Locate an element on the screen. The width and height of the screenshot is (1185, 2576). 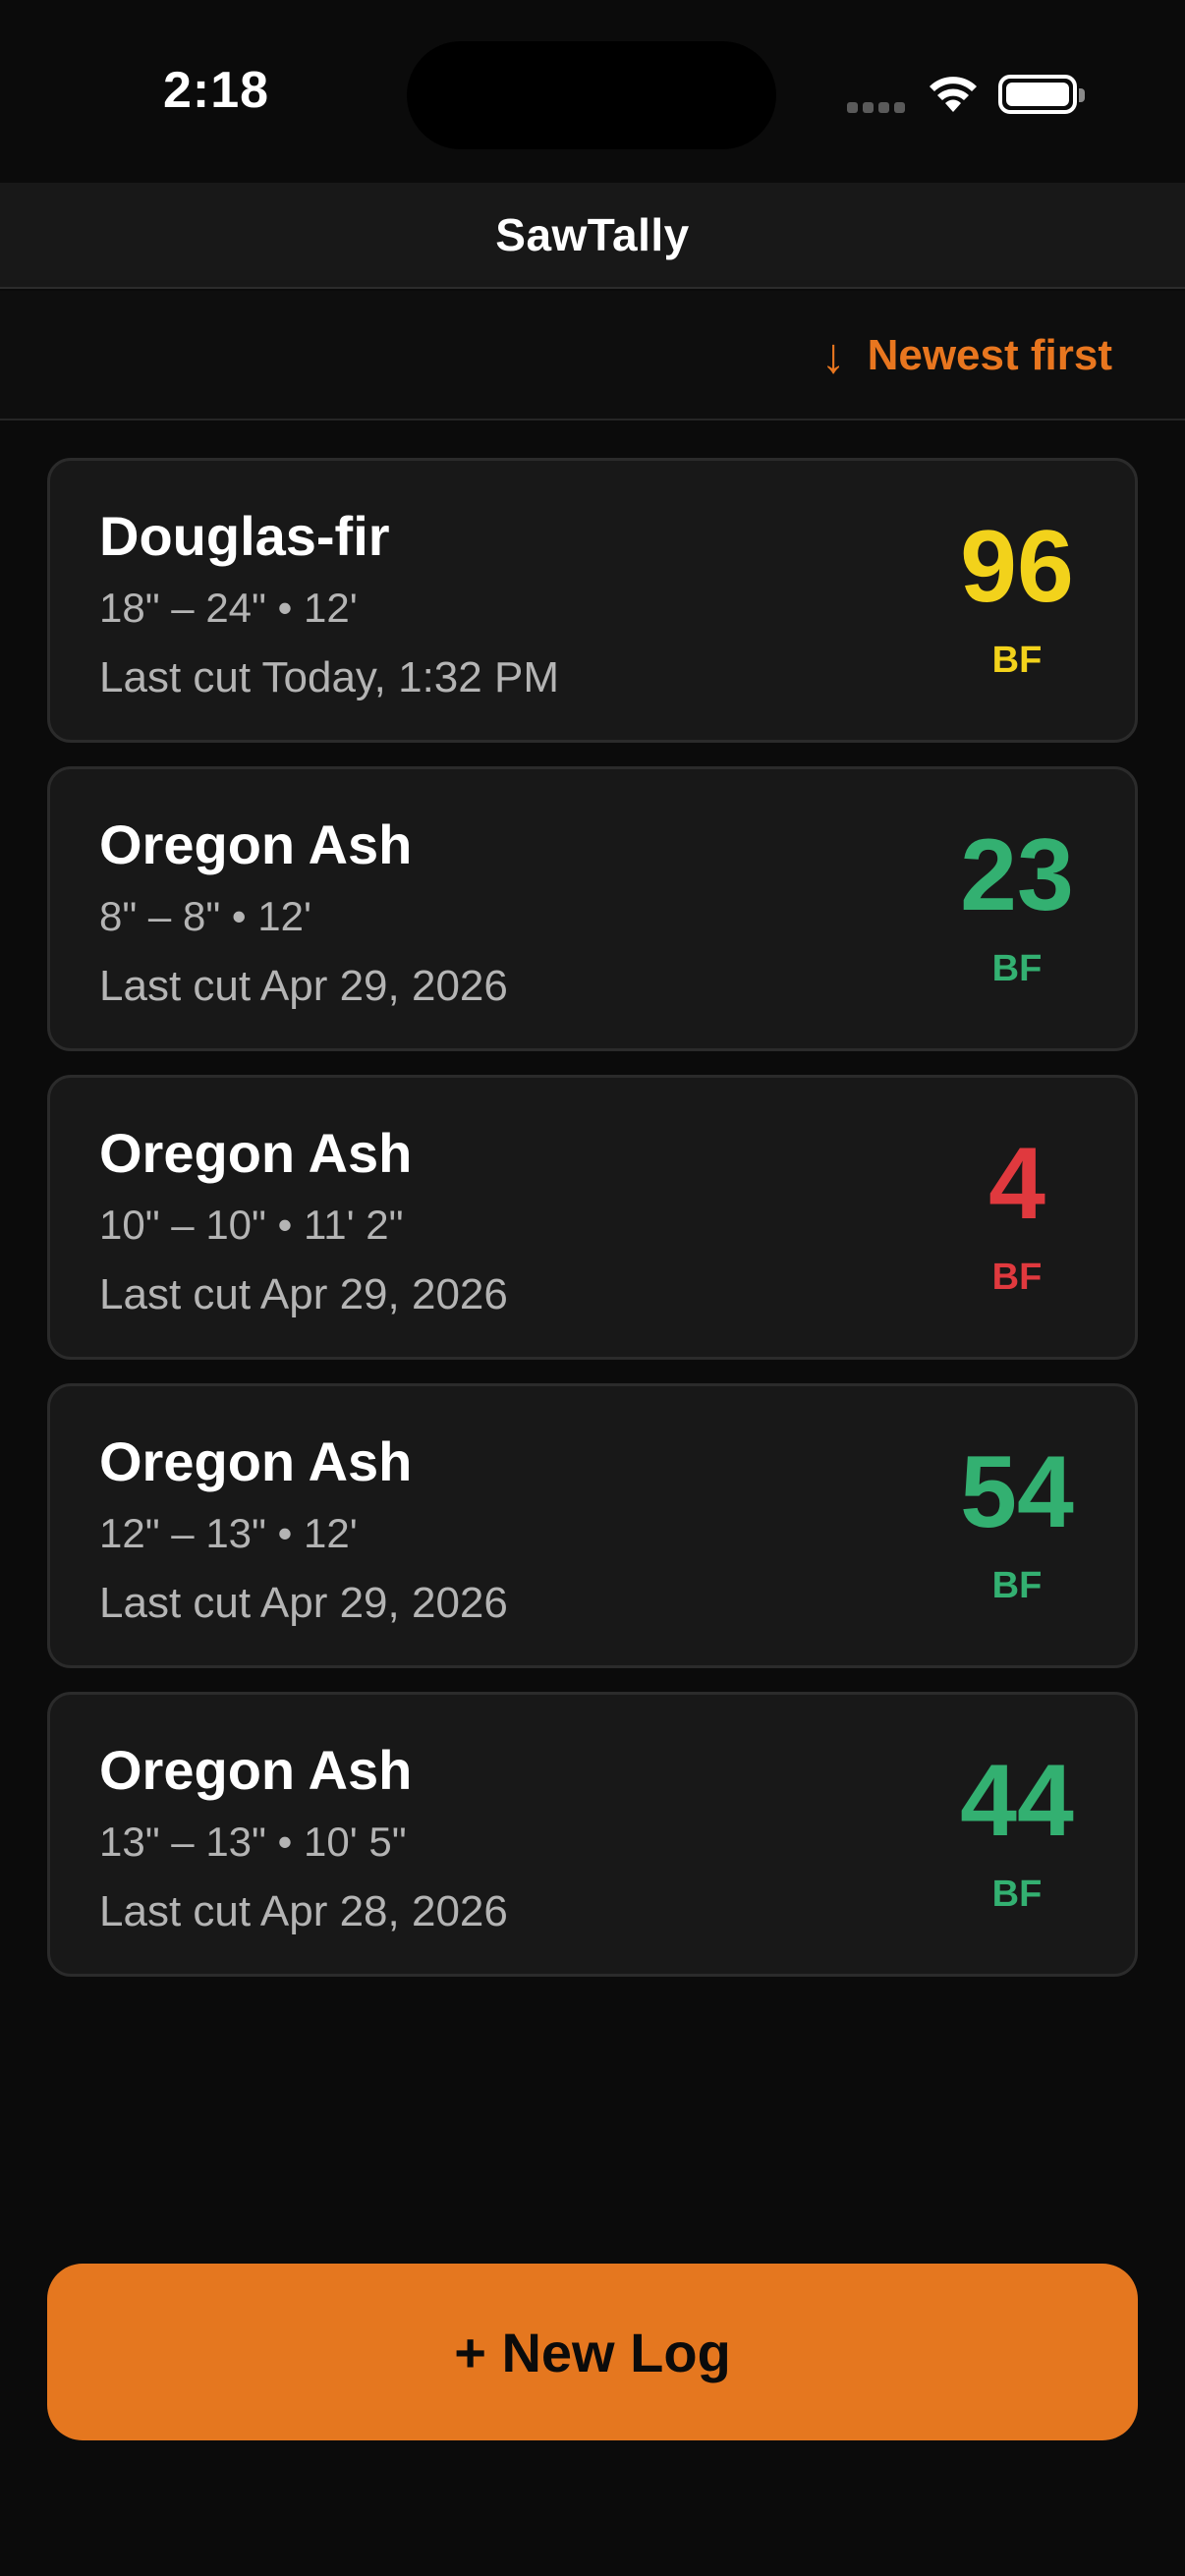
board-feet-value: 23 is located at coordinates (1017, 875).